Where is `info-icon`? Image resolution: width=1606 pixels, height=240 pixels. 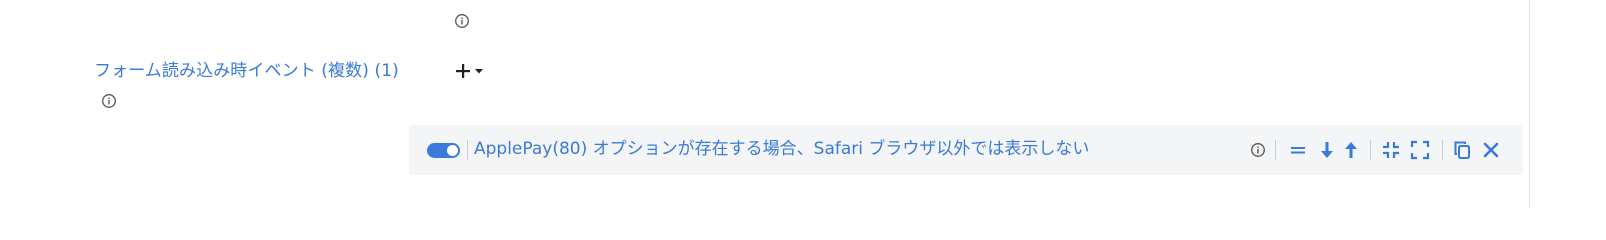 info-icon is located at coordinates (462, 21).